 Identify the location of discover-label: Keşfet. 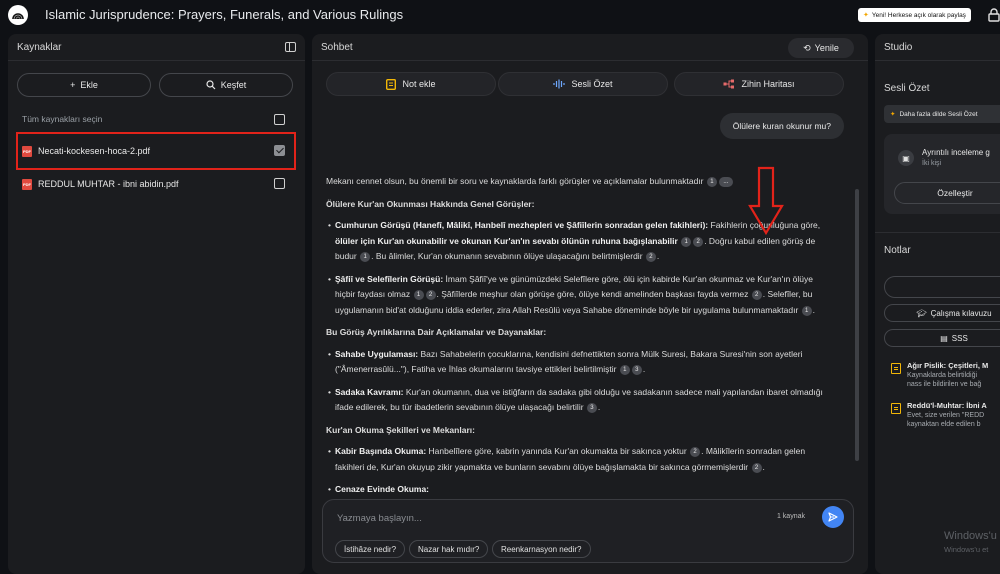
(233, 85).